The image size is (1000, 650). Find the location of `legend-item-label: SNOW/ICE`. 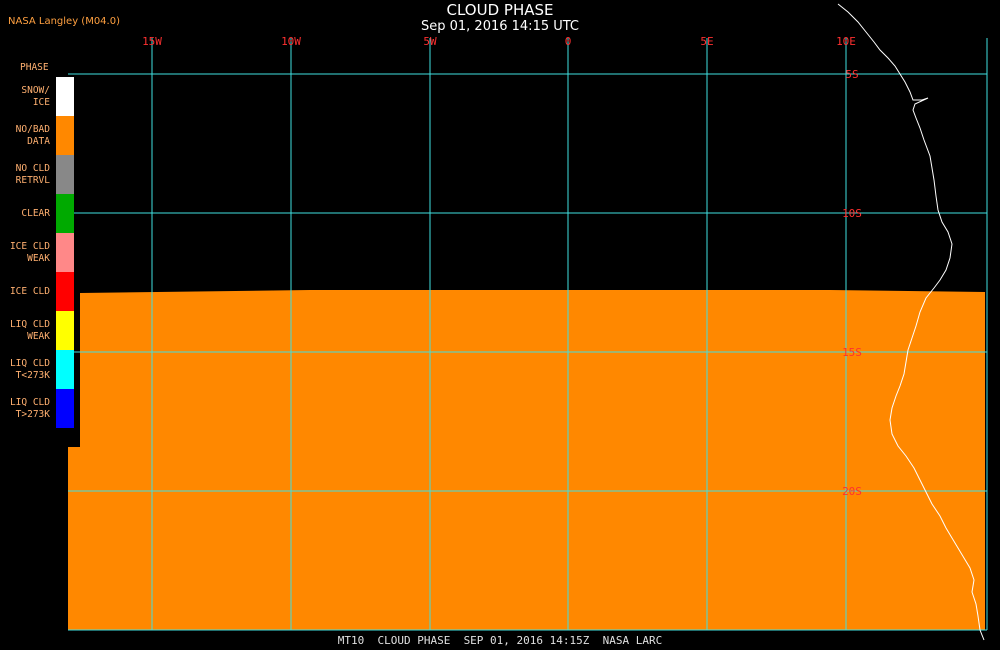

legend-item-label: SNOW/ICE is located at coordinates (25, 96).